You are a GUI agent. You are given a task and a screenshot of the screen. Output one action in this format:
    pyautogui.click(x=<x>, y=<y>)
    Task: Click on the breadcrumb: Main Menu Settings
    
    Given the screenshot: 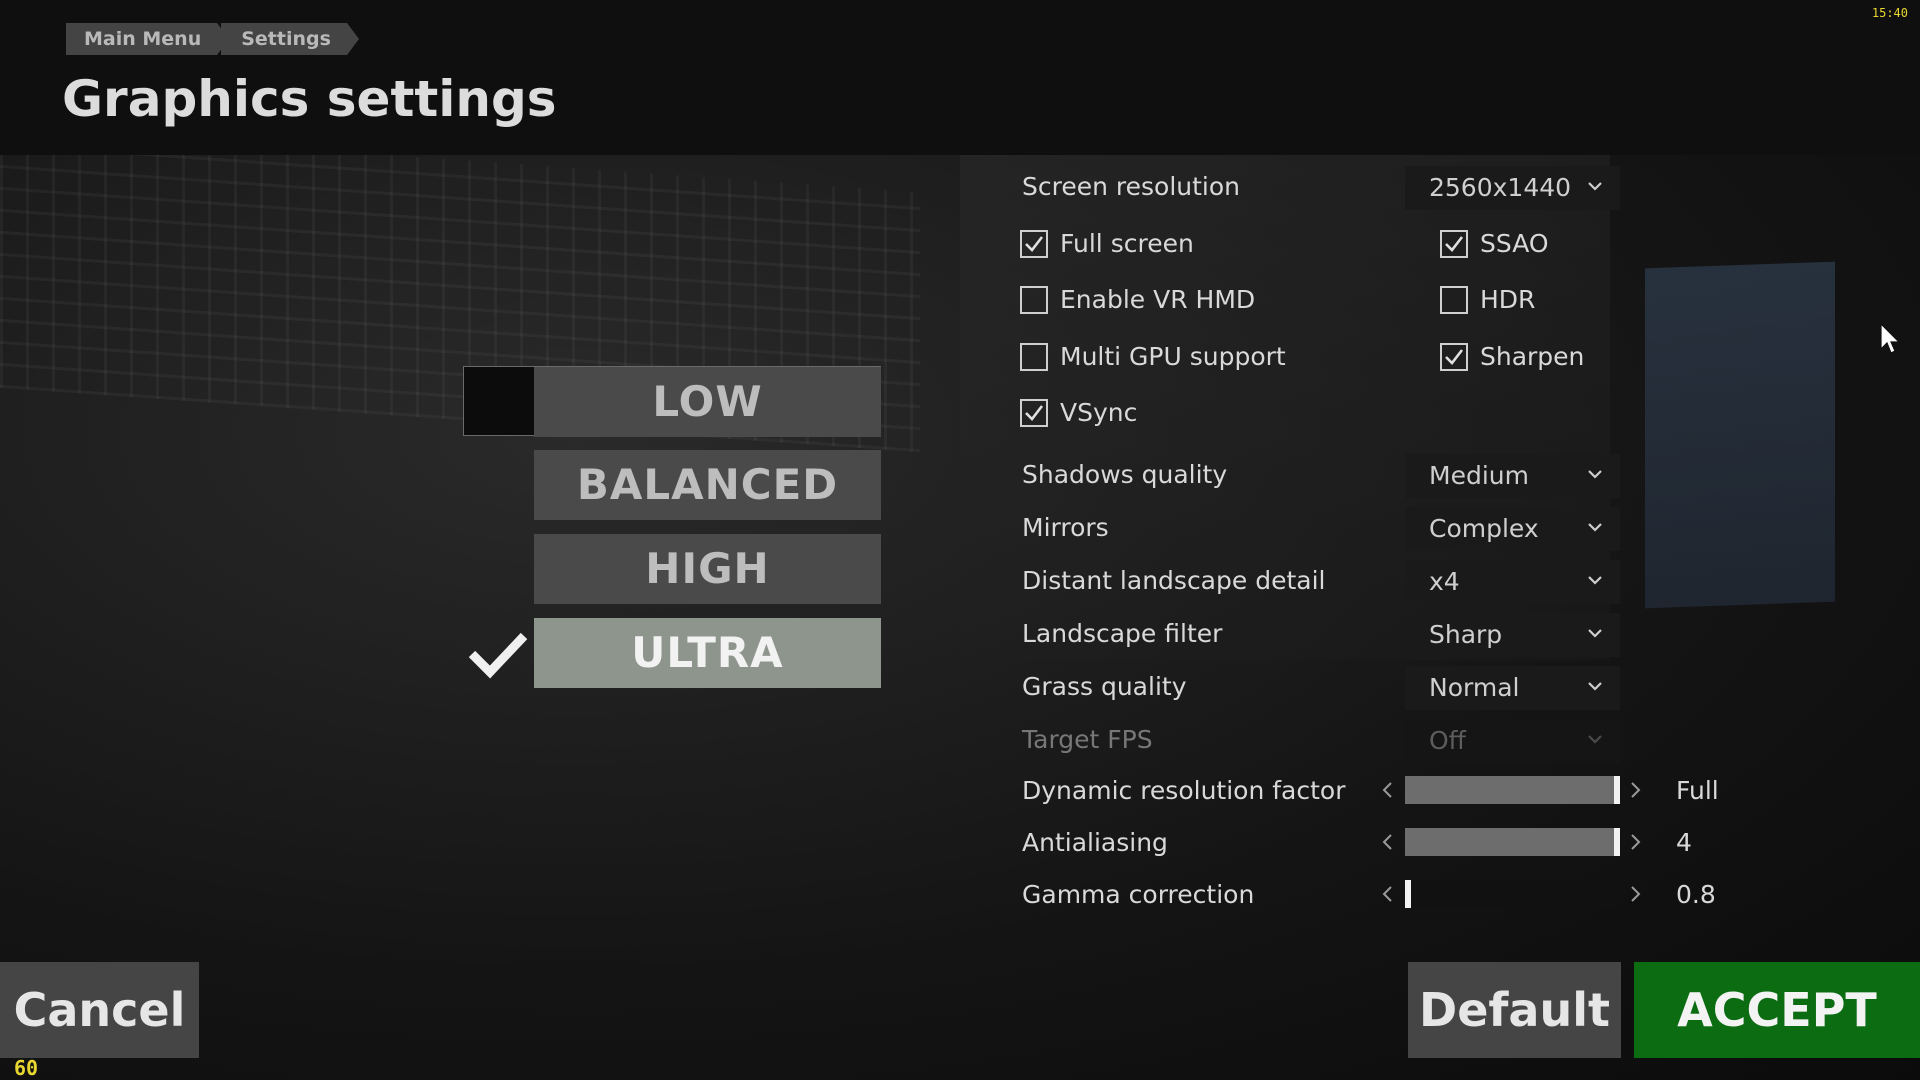 What is the action you would take?
    pyautogui.click(x=212, y=39)
    